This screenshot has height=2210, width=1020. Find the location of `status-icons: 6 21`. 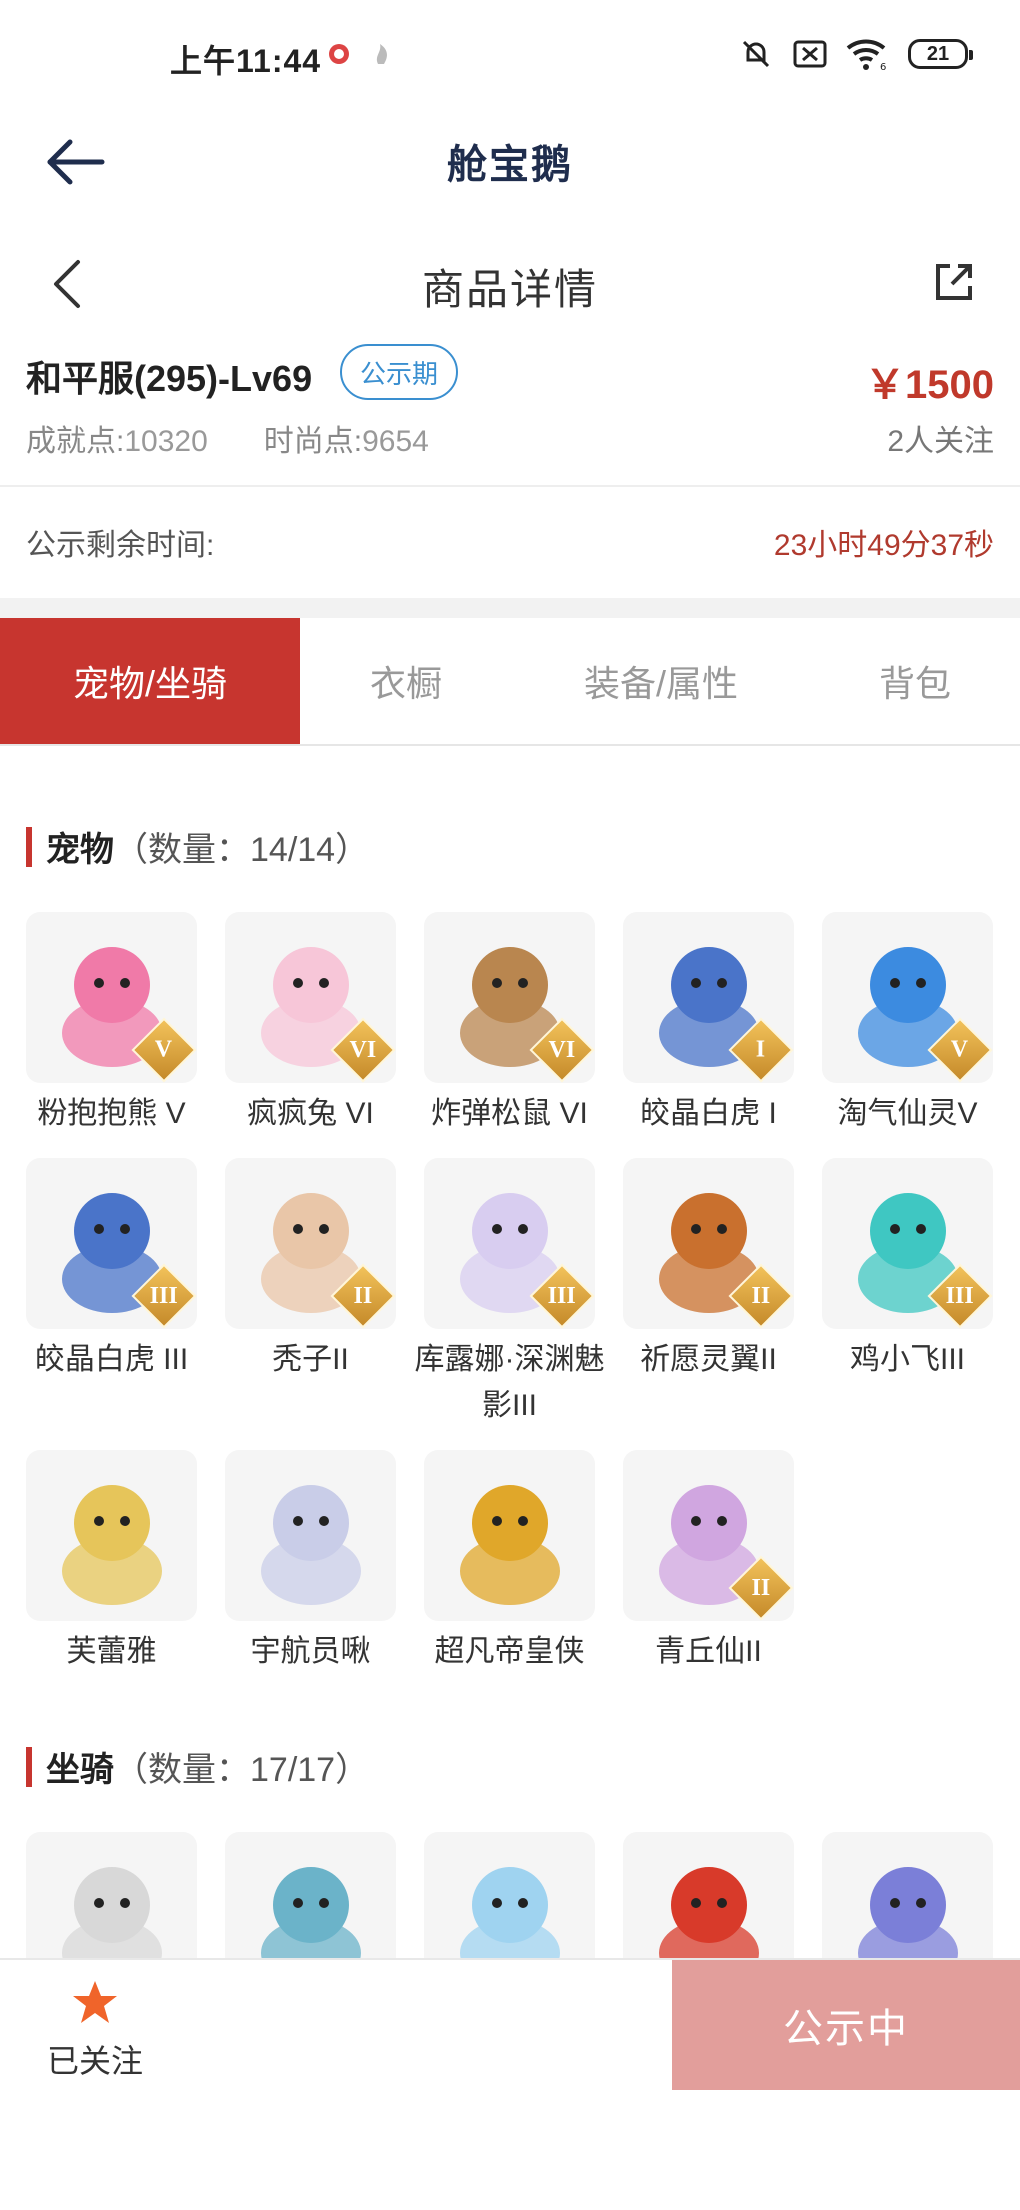

status-icons: 6 21 is located at coordinates (855, 54).